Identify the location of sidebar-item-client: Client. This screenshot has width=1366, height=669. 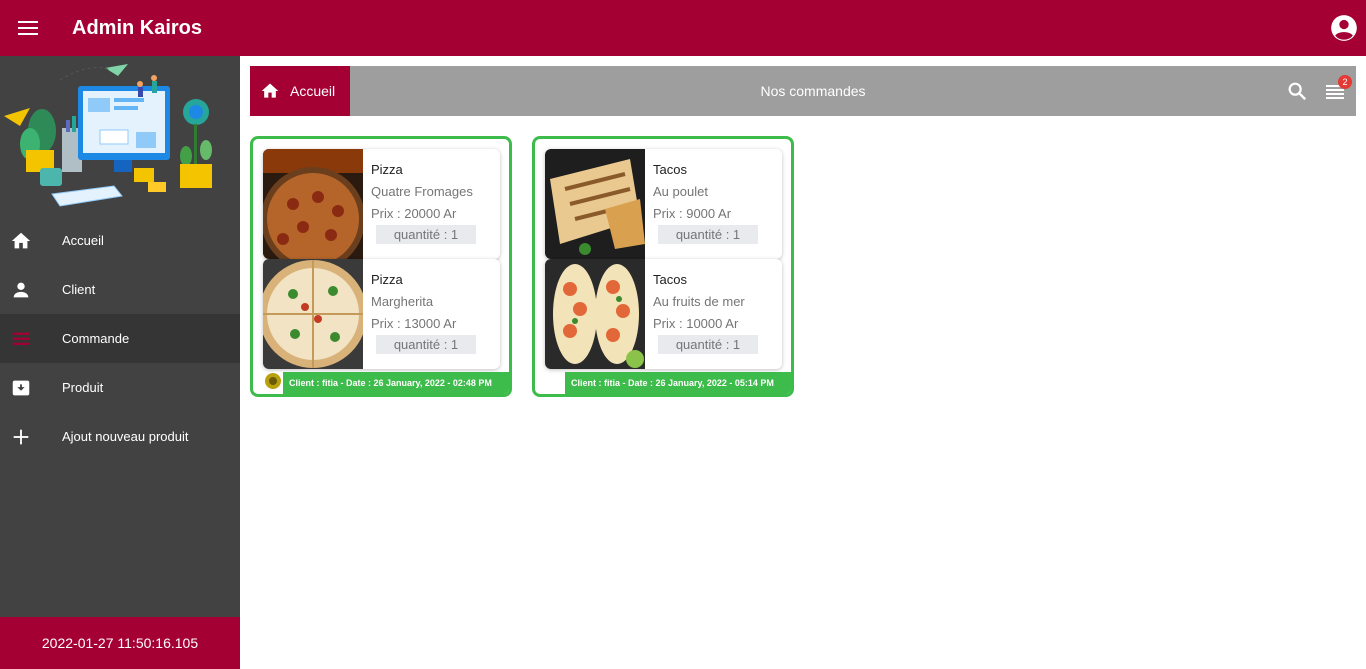
(120, 289).